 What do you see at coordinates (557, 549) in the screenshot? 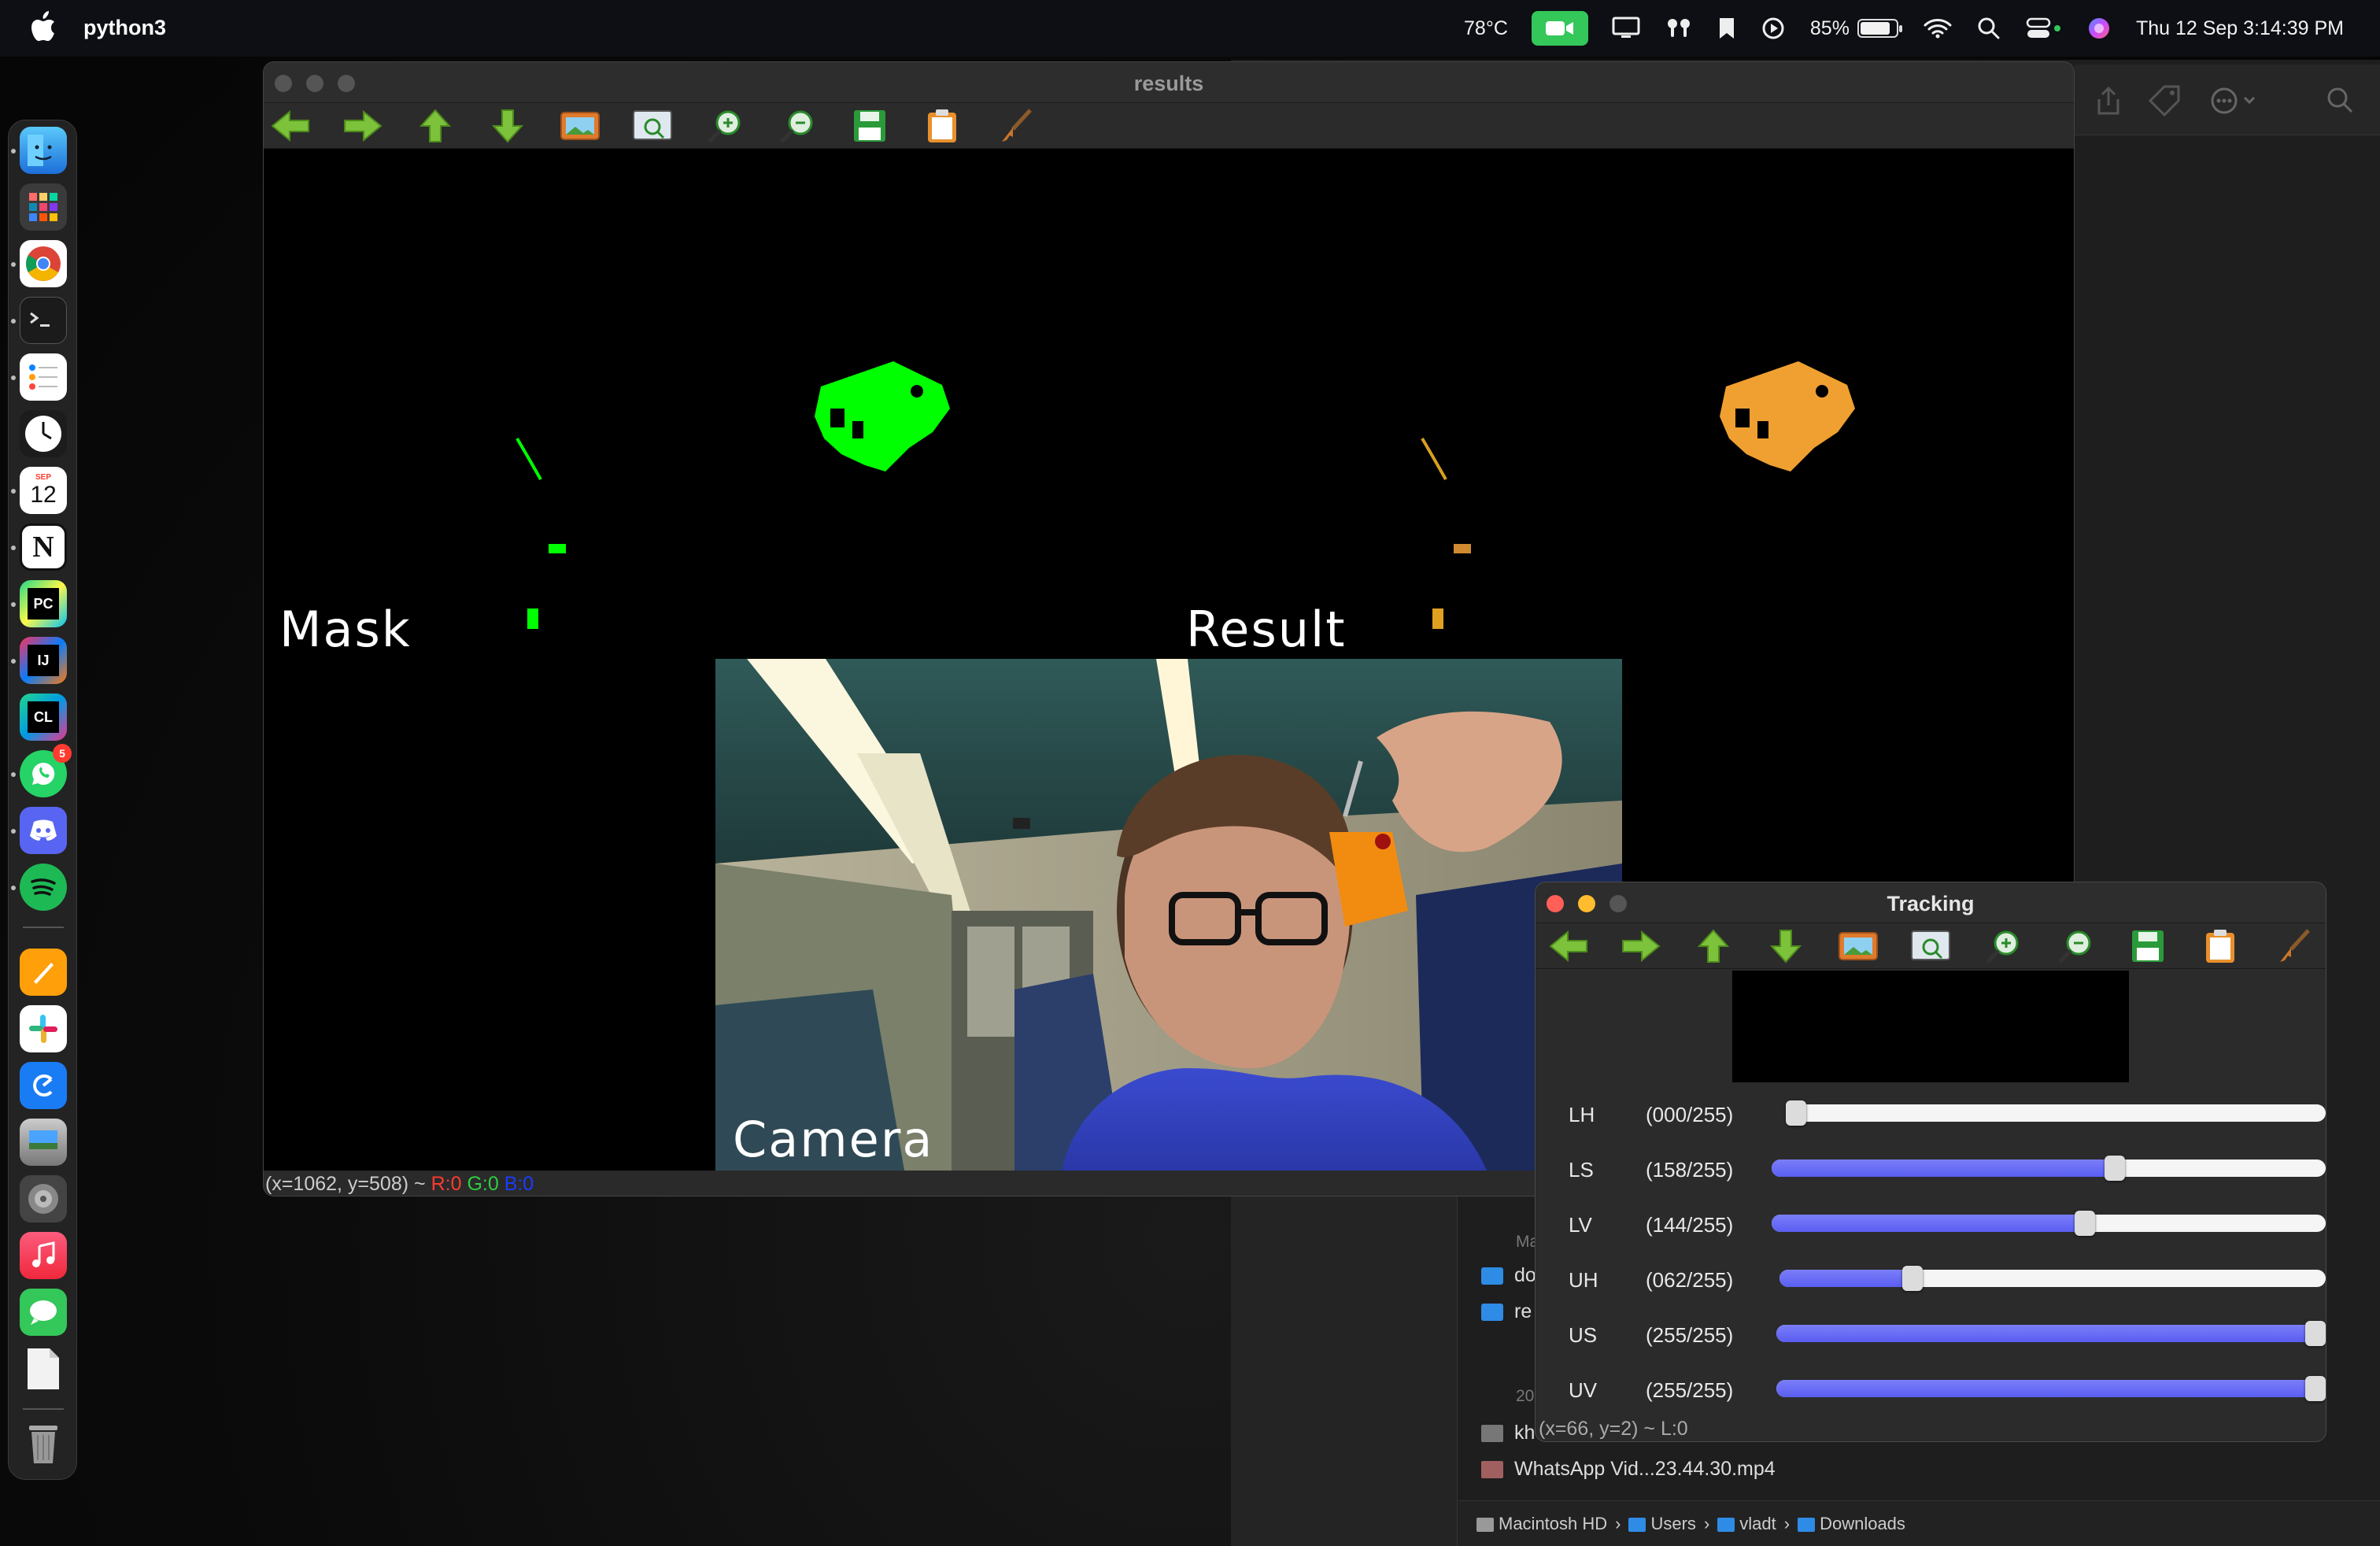
I see `mask-blob-small-a` at bounding box center [557, 549].